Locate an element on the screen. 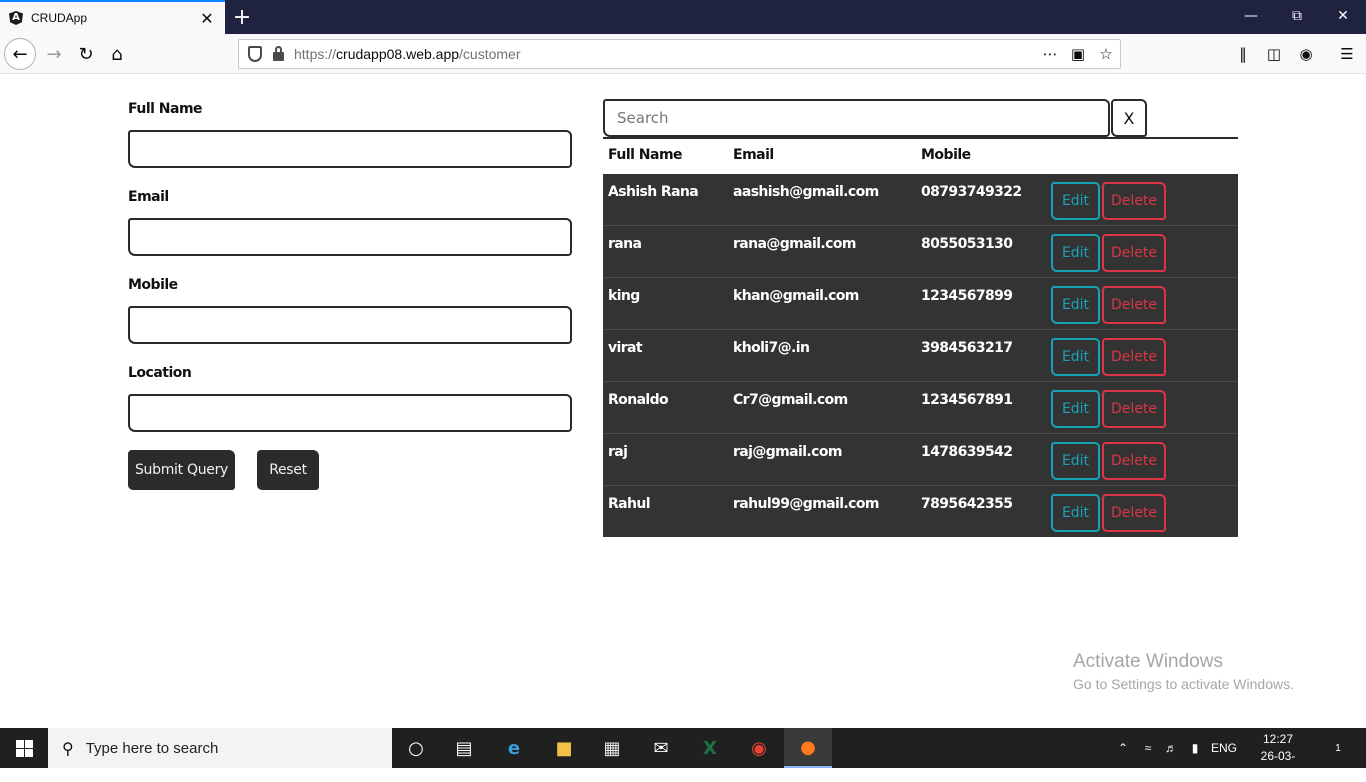 The height and width of the screenshot is (782, 1366). reload-icon: ↻ is located at coordinates (86, 54).